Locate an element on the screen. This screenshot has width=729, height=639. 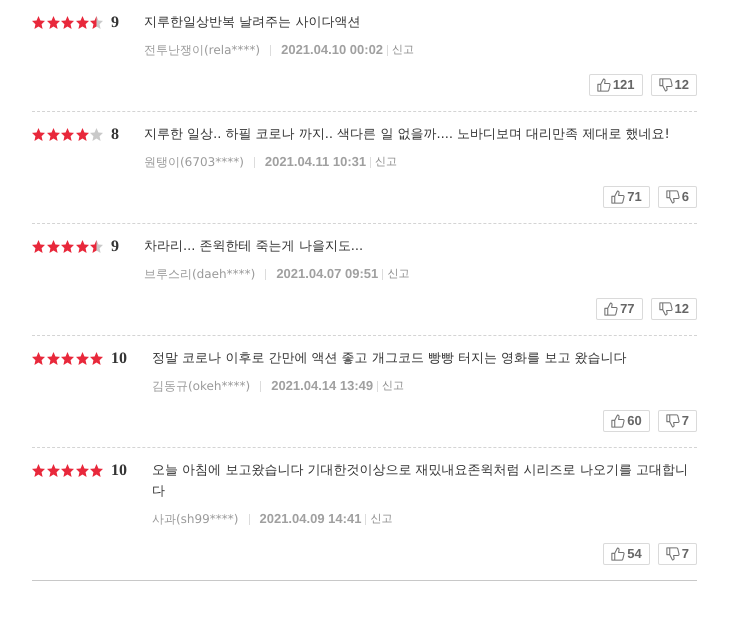
author-name: 사과(sh99****) is located at coordinates (195, 519).